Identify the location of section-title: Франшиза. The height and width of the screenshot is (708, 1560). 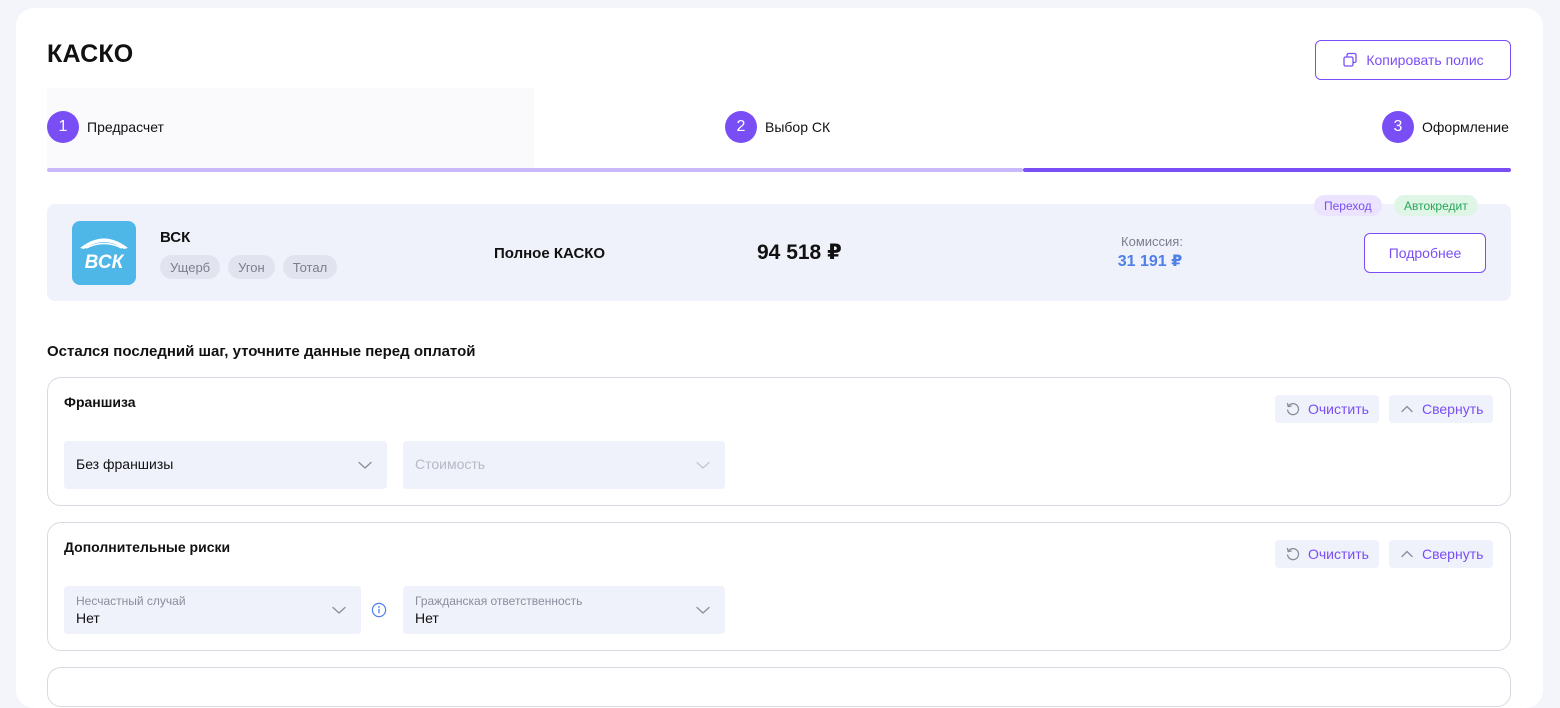
(100, 402).